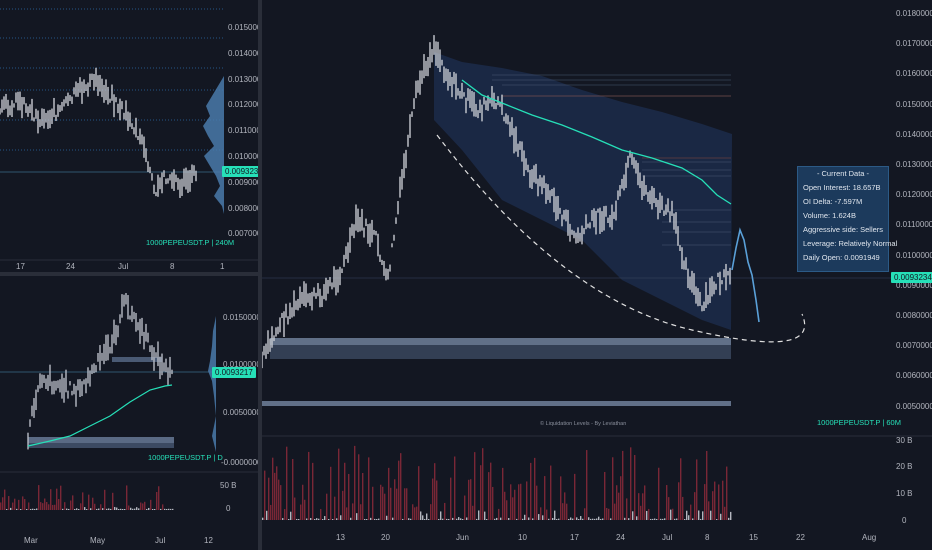 This screenshot has width=932, height=550. Describe the element at coordinates (583, 424) in the screenshot. I see `indicator-credit: © Liquidation Levels - By Leviathan` at that location.